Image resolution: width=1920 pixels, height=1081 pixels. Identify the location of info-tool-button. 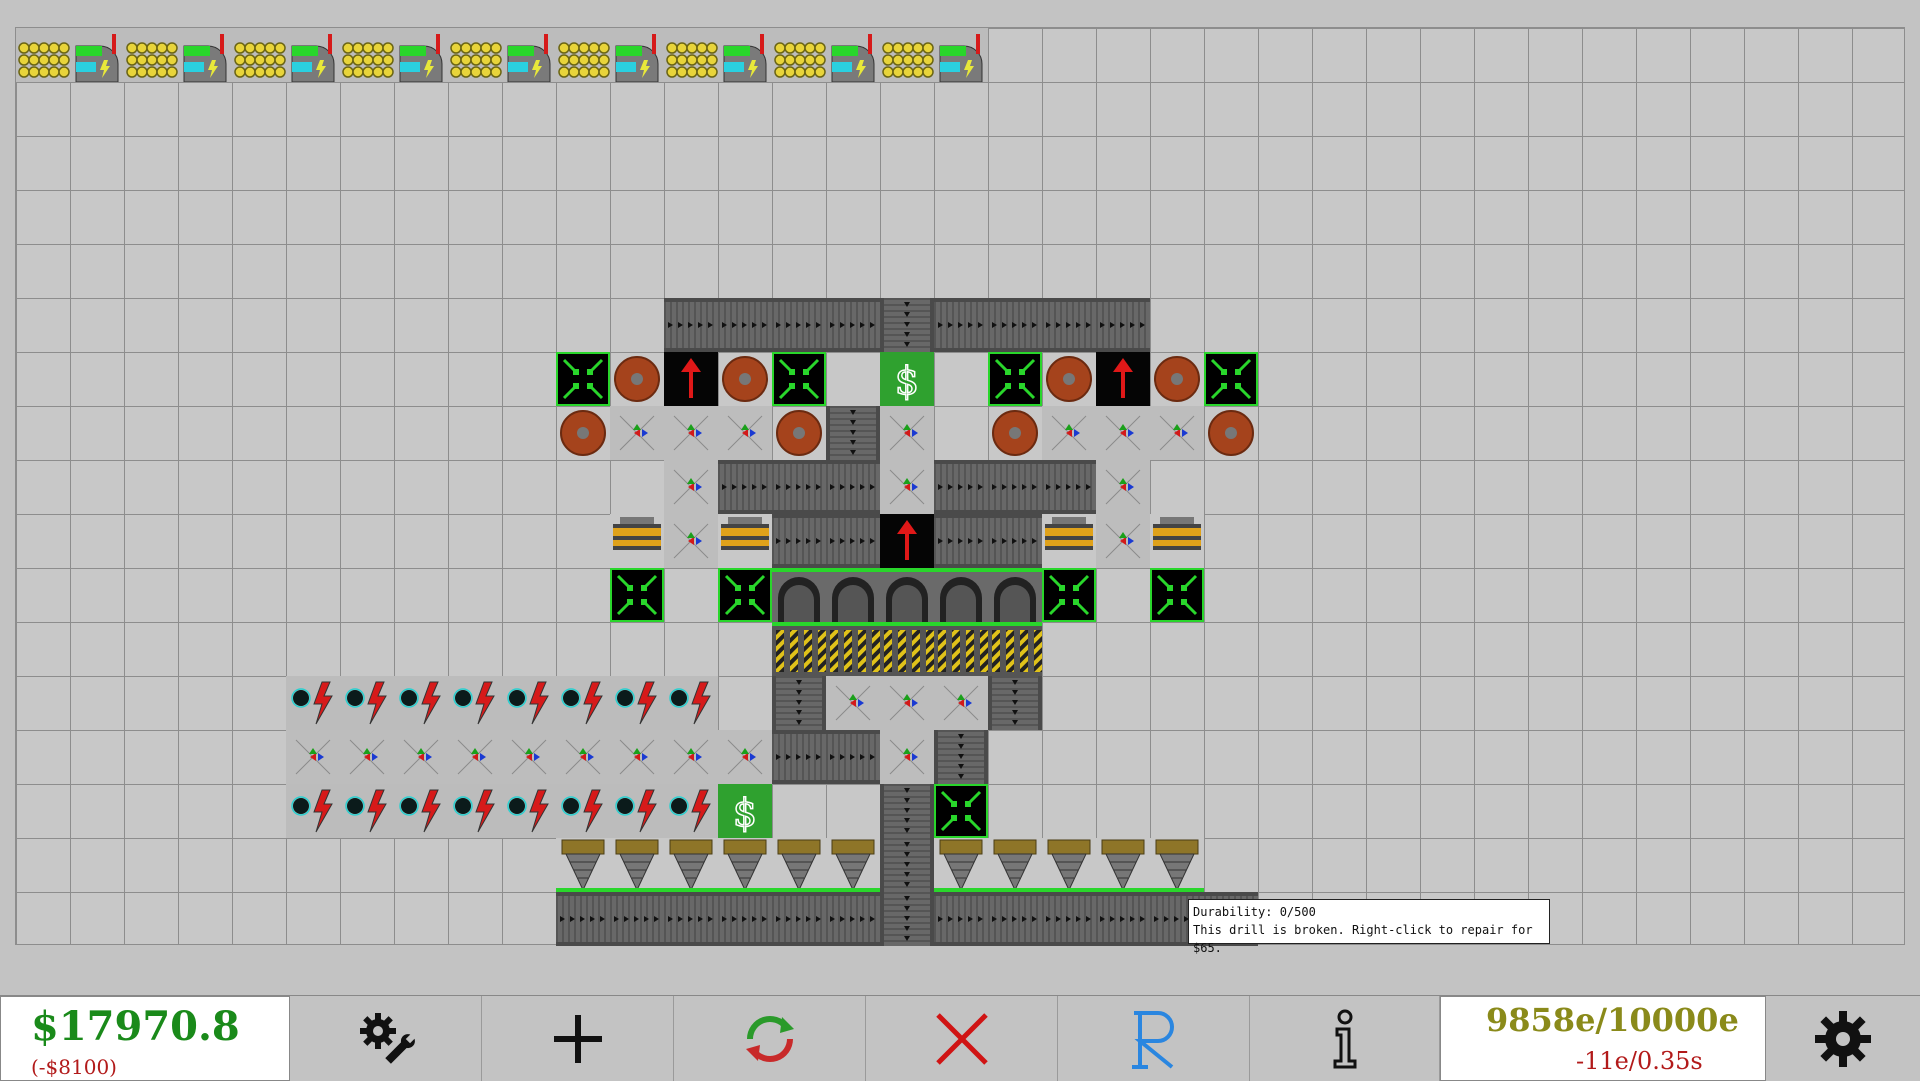
(1345, 1038).